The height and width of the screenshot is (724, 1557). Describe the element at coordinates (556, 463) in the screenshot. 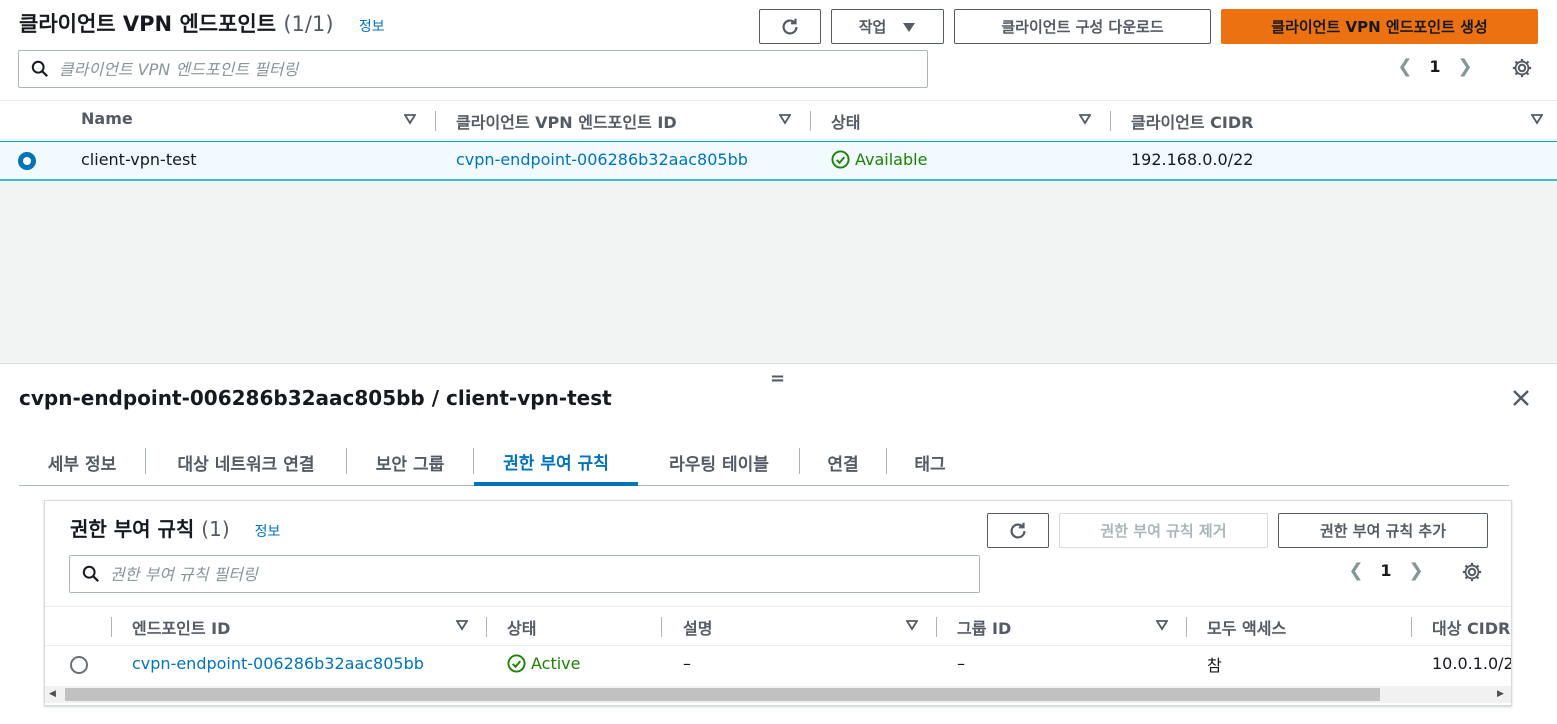

I see `tab-authorization-rules: 권한 부여 규칙` at that location.